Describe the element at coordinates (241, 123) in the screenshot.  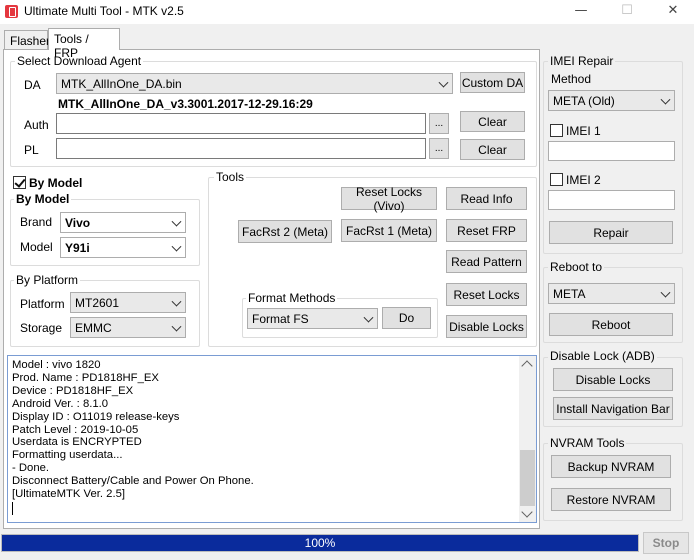
I see `auth-input` at that location.